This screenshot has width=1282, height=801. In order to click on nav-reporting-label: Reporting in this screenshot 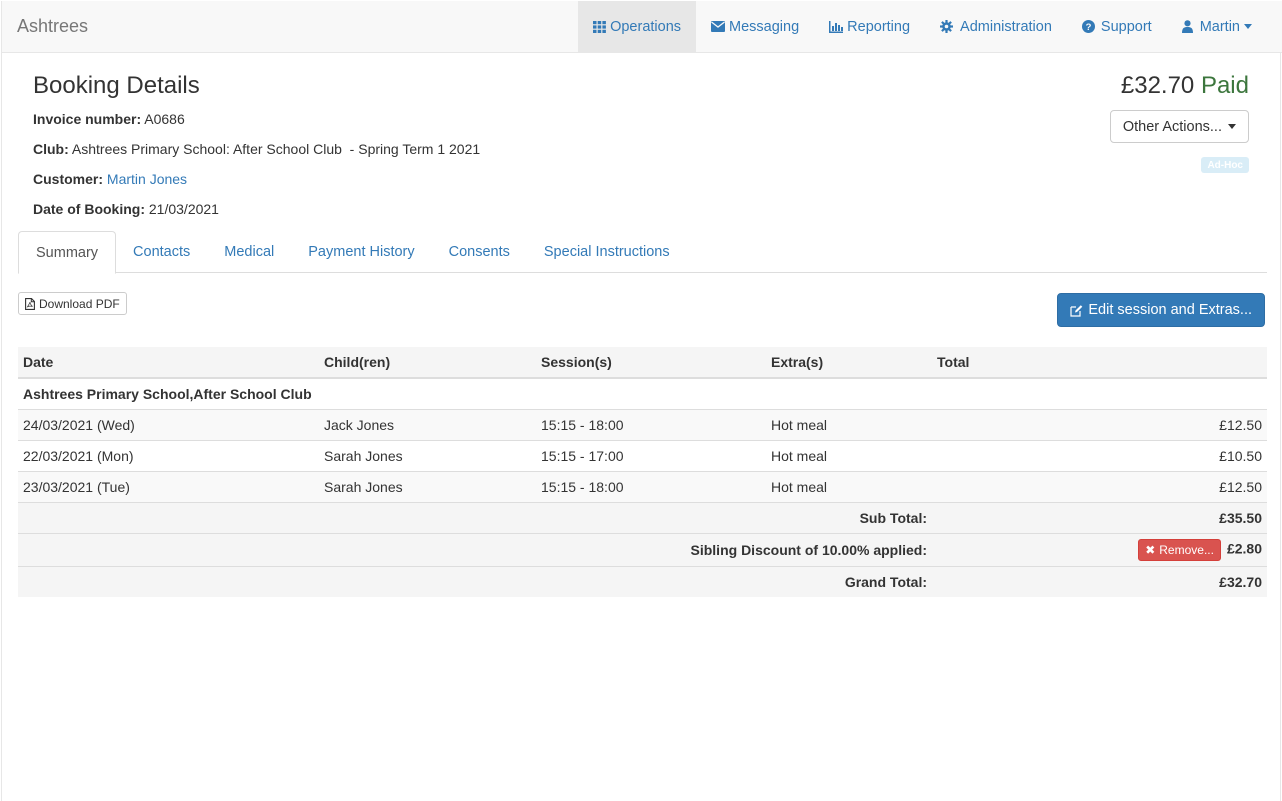, I will do `click(879, 26)`.